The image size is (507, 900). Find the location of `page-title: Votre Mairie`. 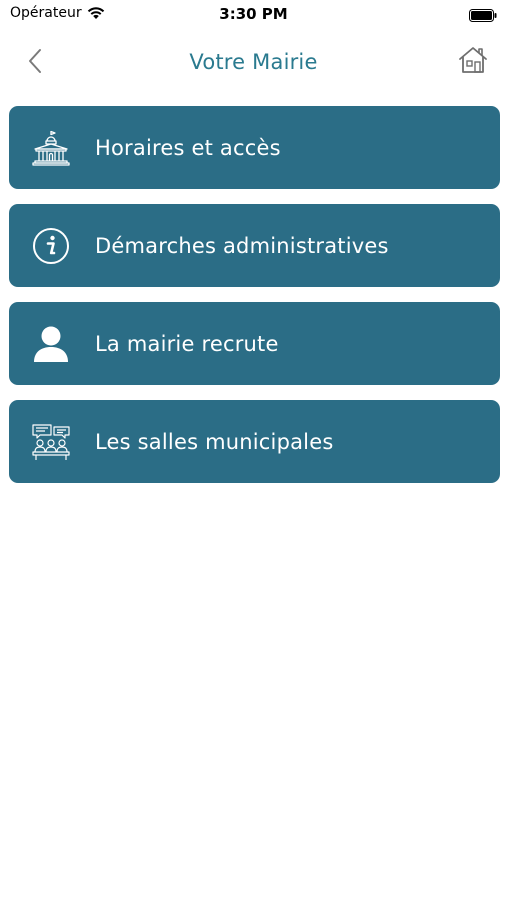

page-title: Votre Mairie is located at coordinates (253, 62).